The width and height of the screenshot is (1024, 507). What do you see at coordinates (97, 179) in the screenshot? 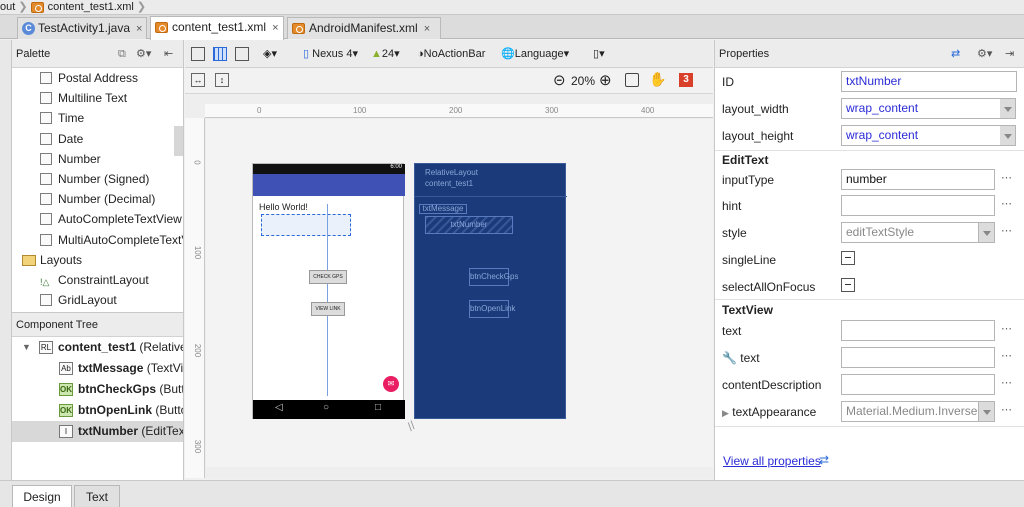
I see `palette-item: Number (Signed)` at bounding box center [97, 179].